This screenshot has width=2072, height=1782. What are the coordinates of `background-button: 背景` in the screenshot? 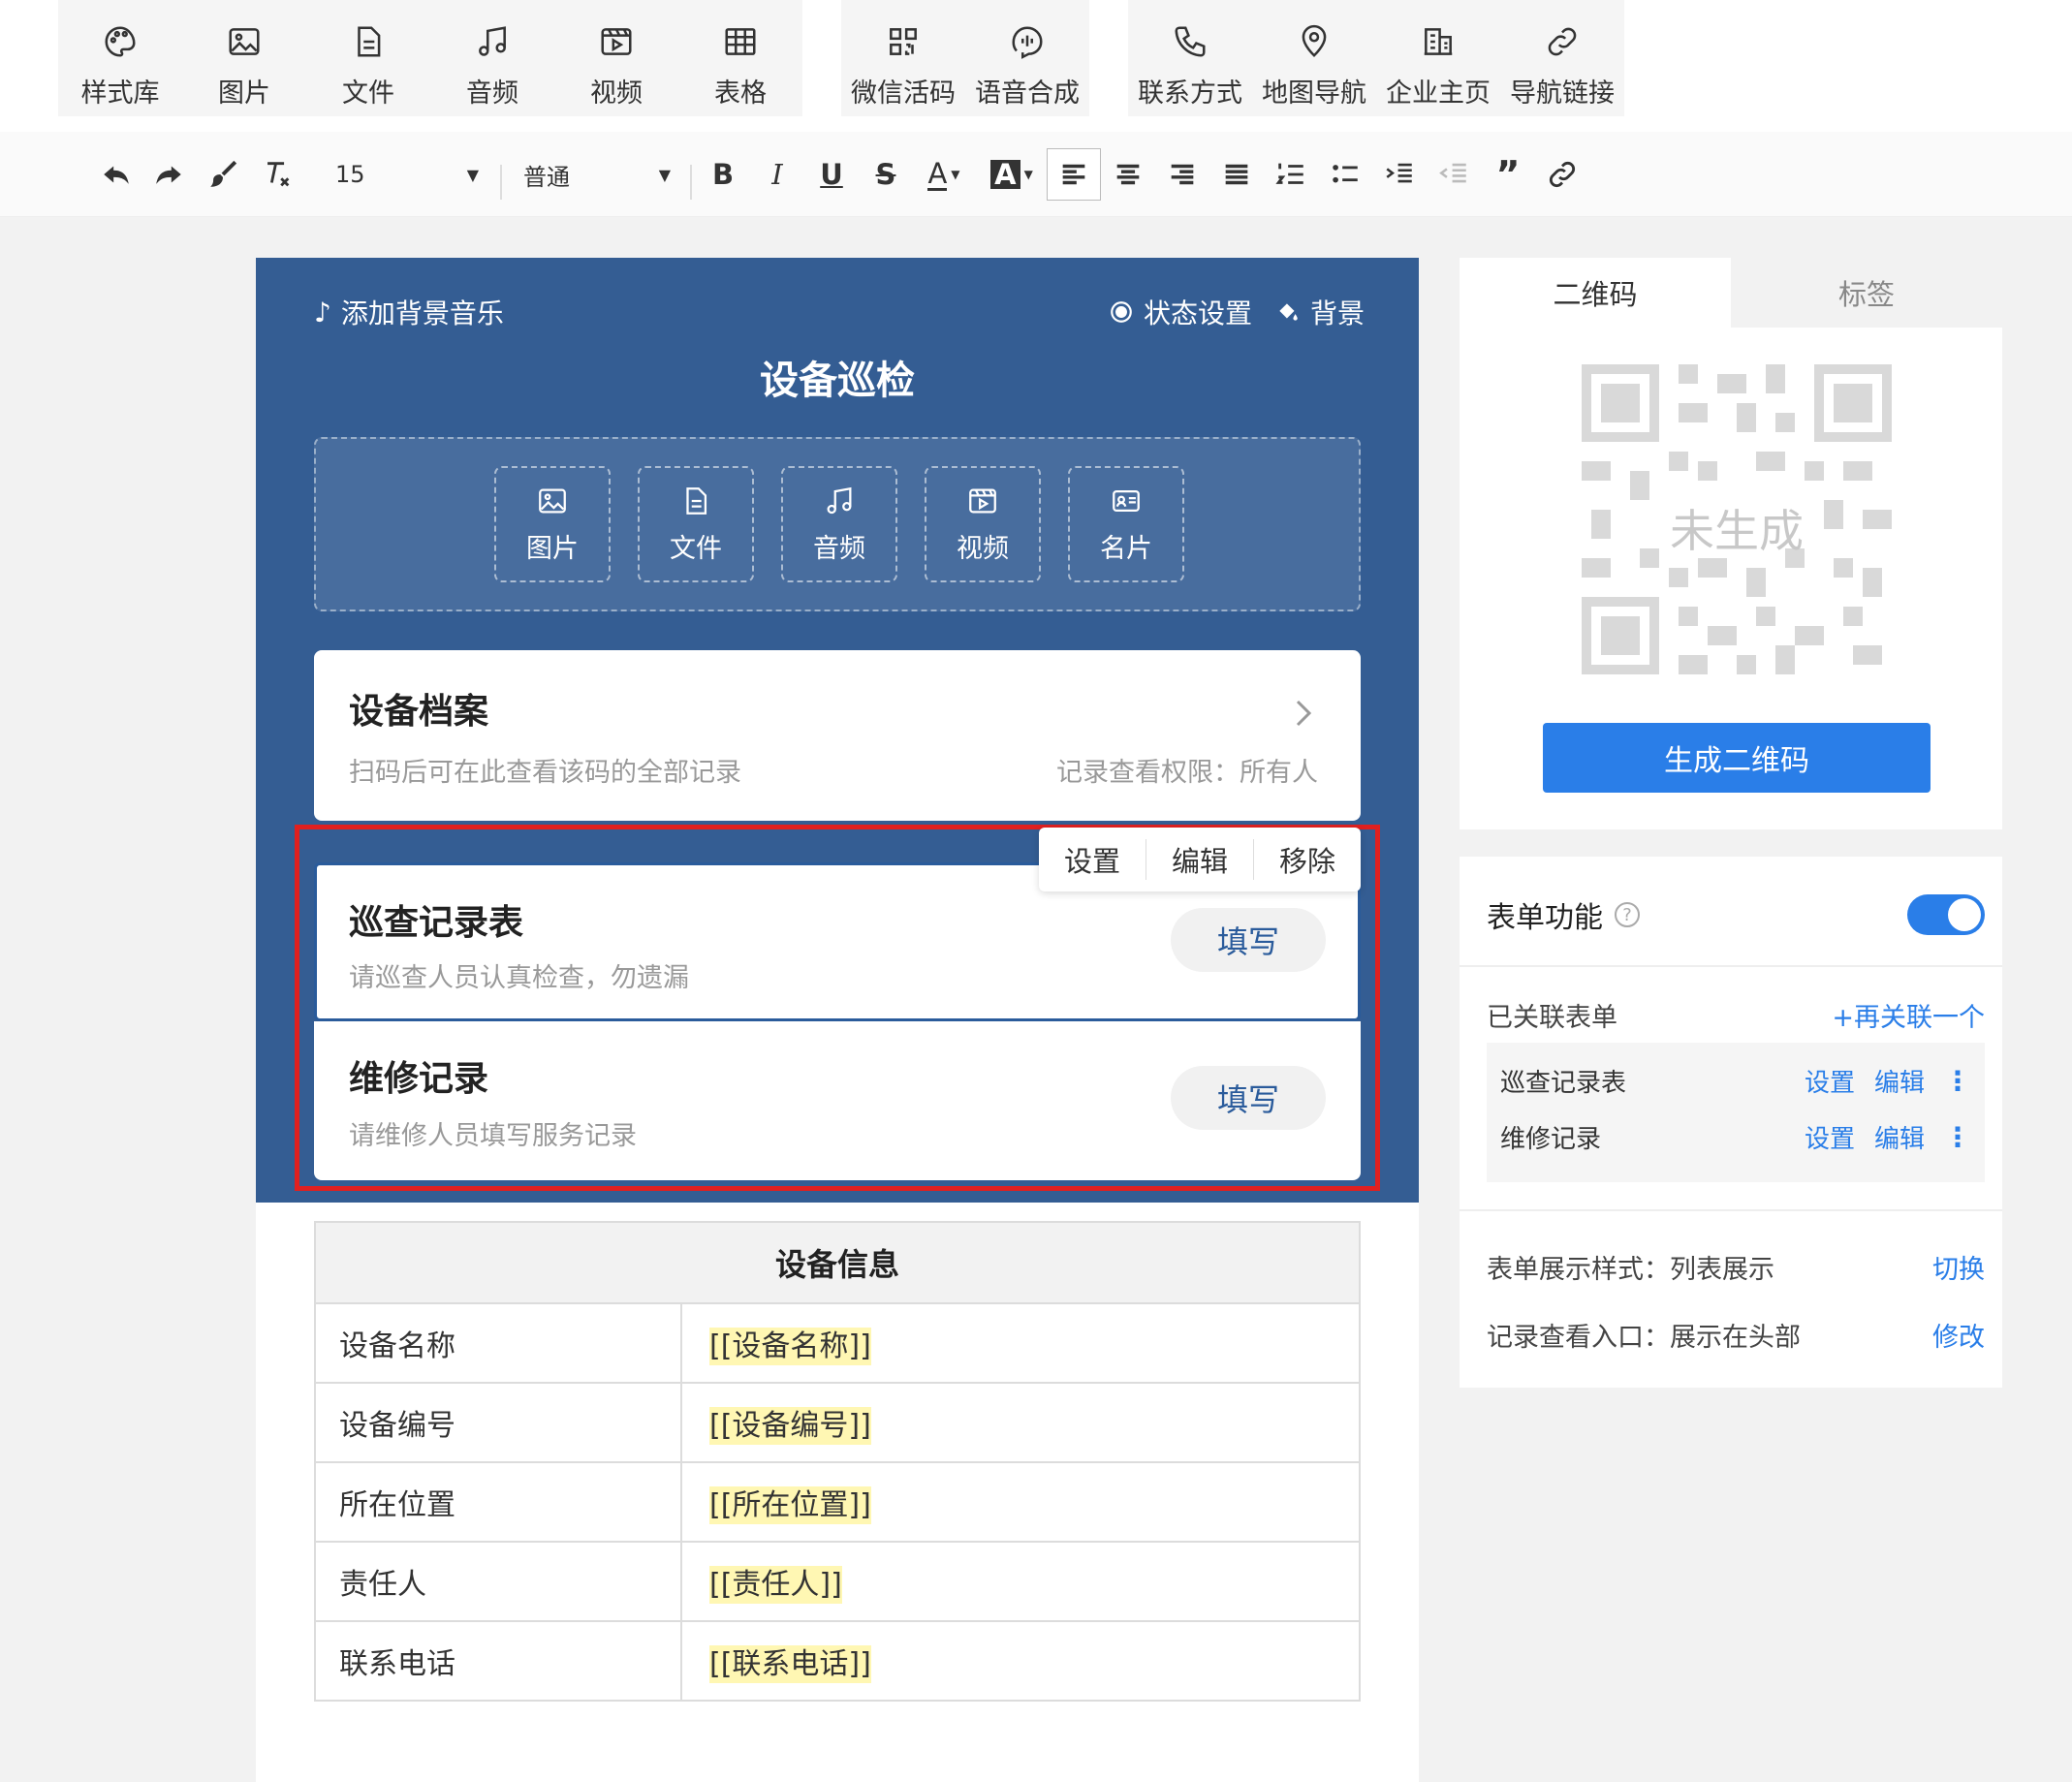 It's located at (1320, 312).